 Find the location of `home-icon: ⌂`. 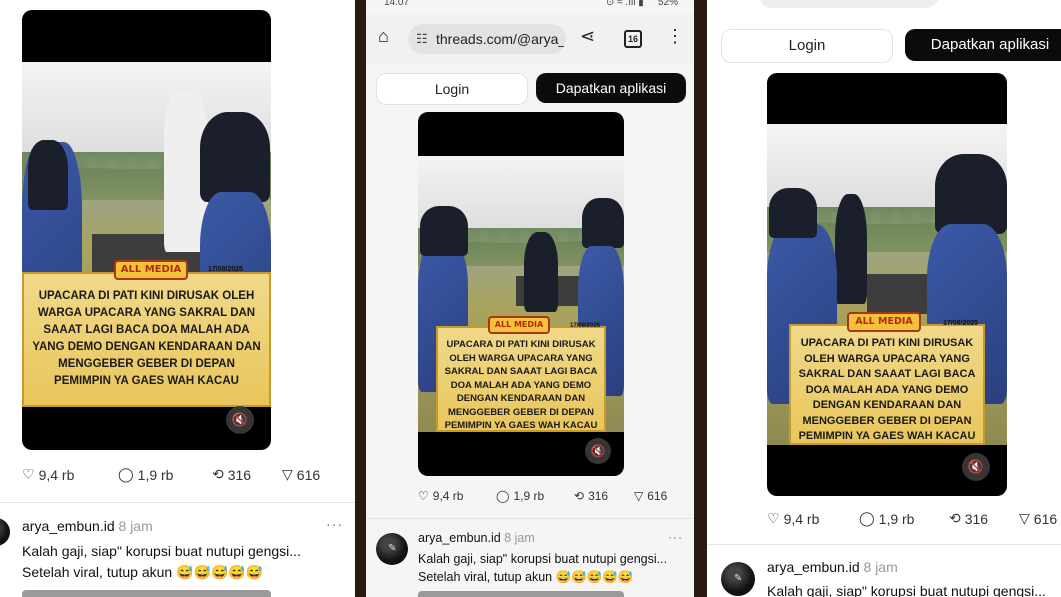

home-icon: ⌂ is located at coordinates (383, 36).